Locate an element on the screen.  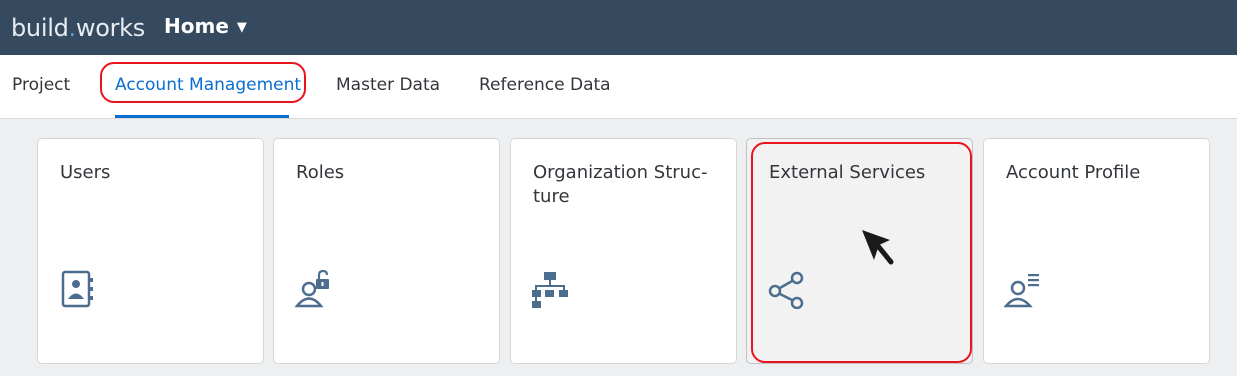
tile-roles: Roles is located at coordinates (386, 251).